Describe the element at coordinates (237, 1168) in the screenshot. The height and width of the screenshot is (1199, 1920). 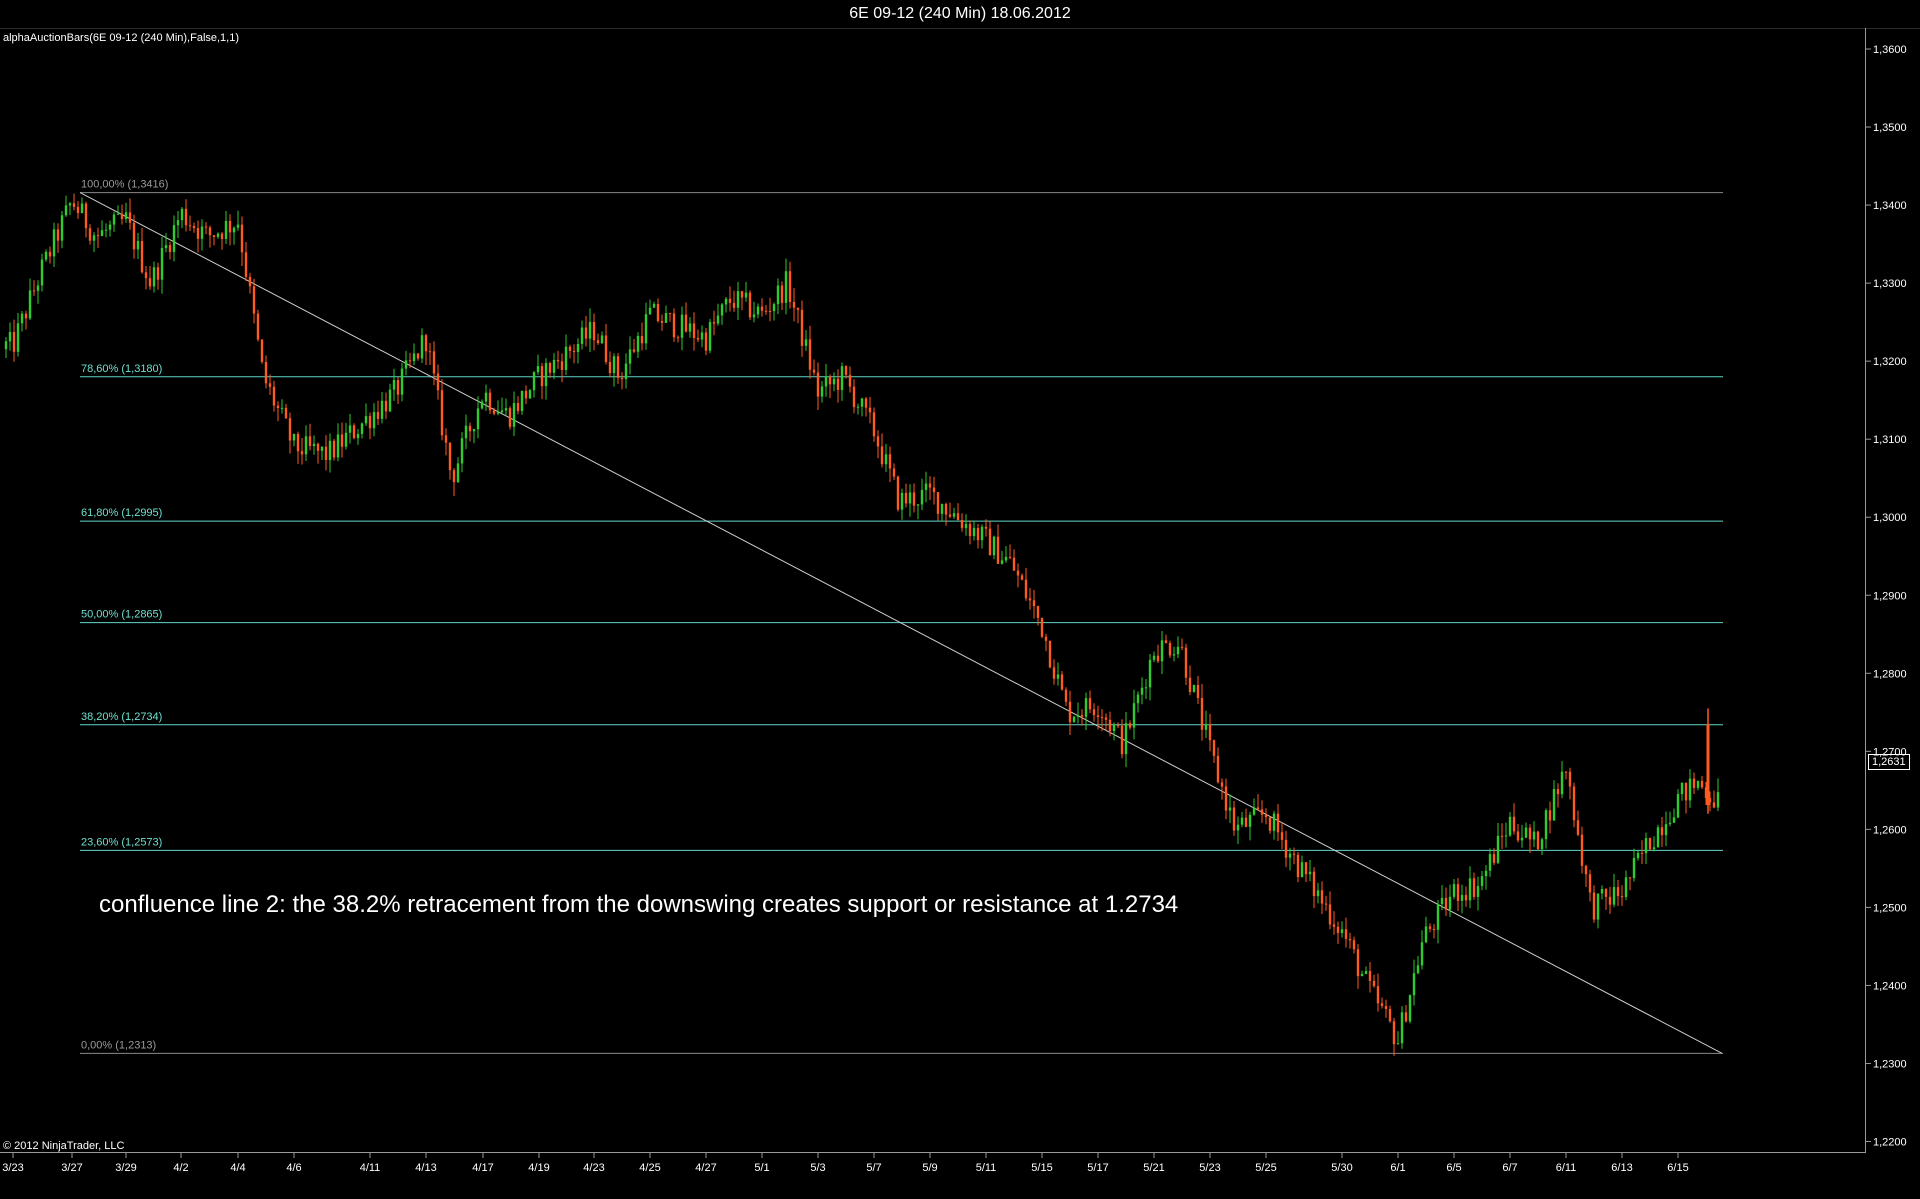
I see `x-tick-label: 4/4` at that location.